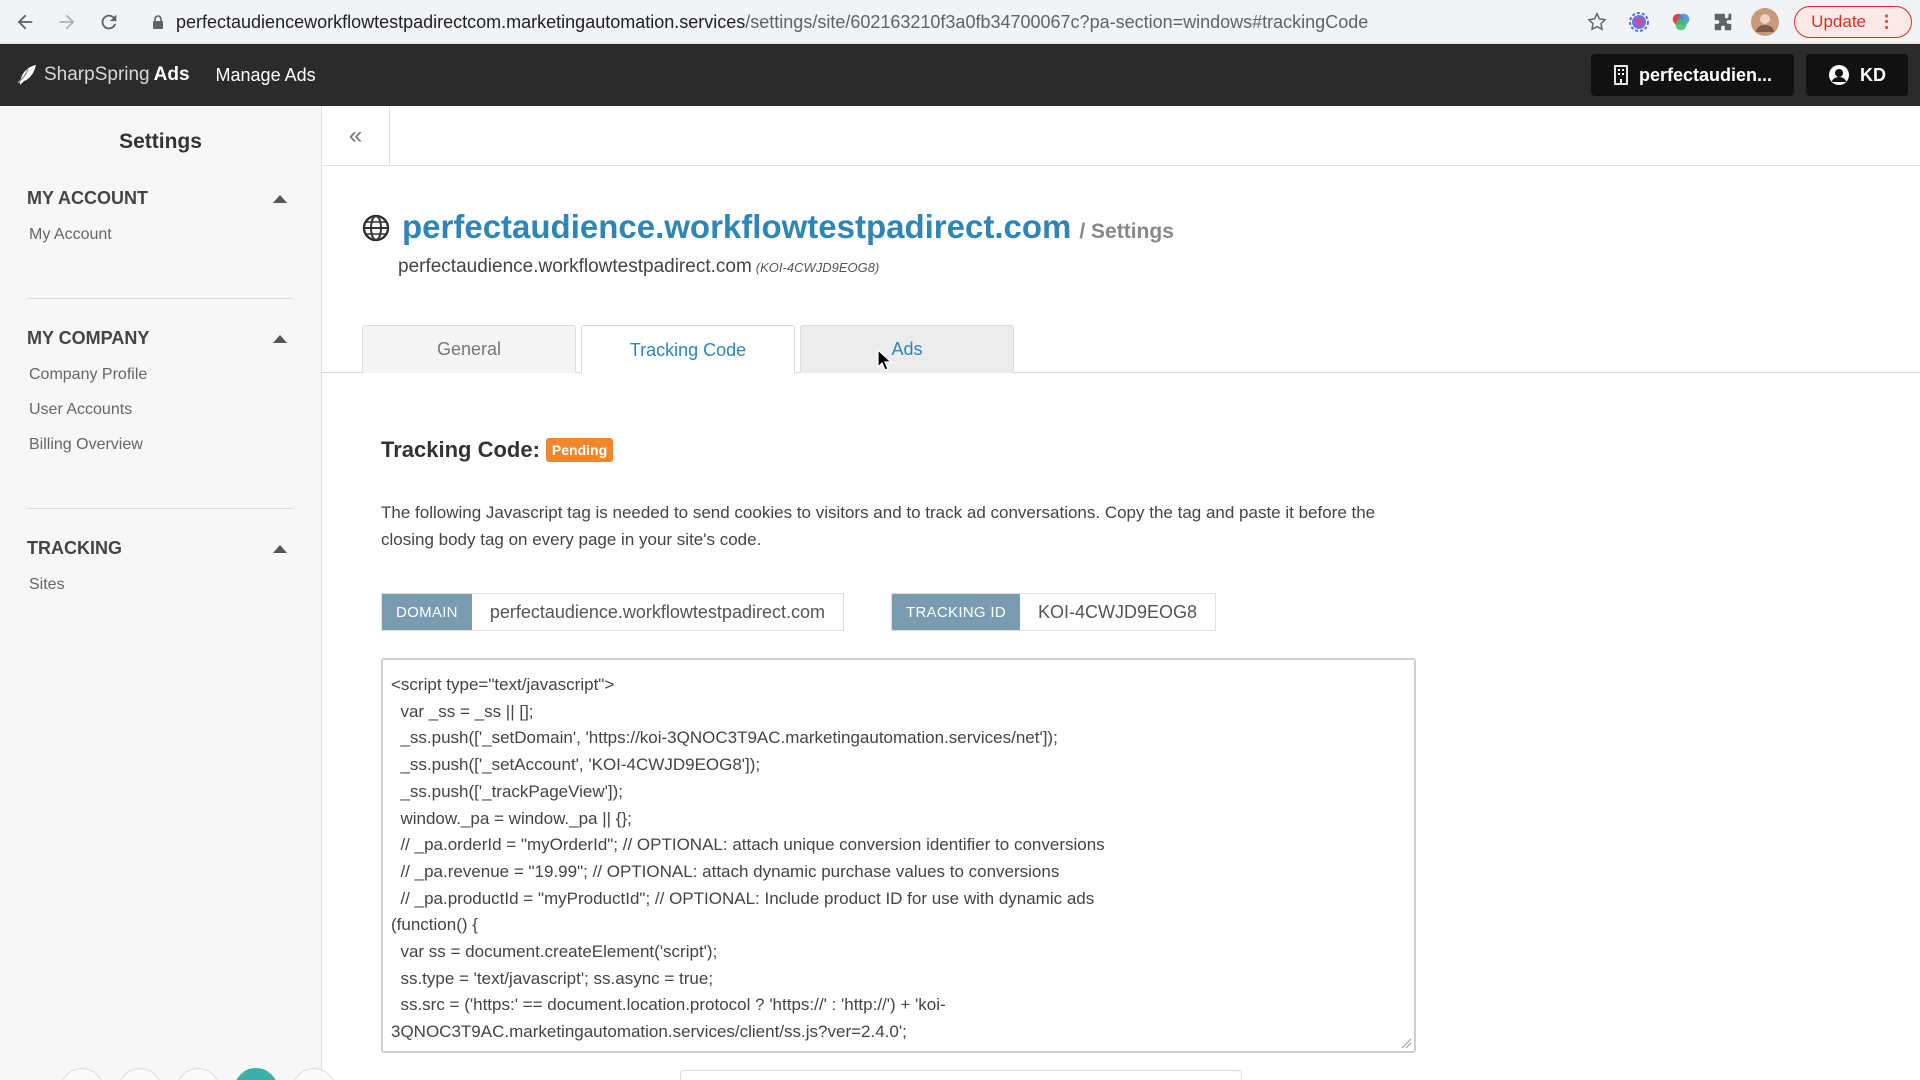 This screenshot has height=1080, width=1920. Describe the element at coordinates (161, 445) in the screenshot. I see `sidebar-item-billing-overview: Billing Overview` at that location.